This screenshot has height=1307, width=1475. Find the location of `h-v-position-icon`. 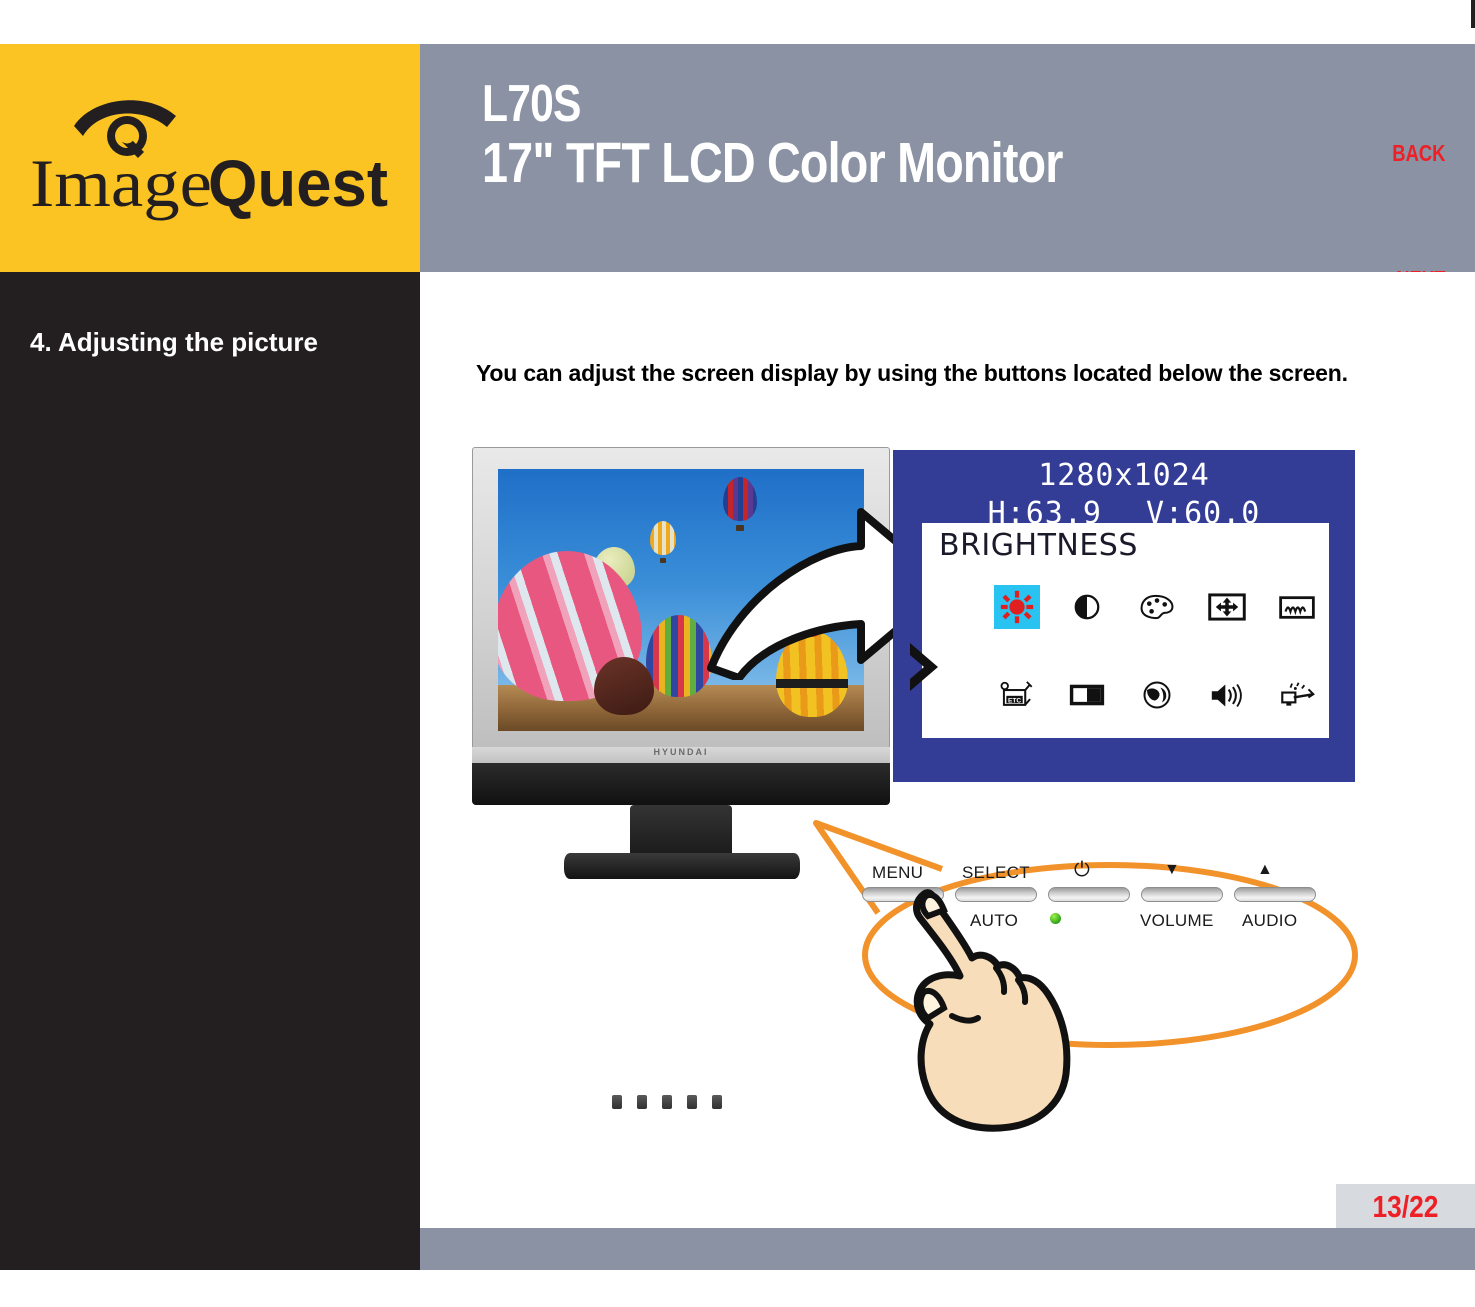

h-v-position-icon is located at coordinates (1227, 607).